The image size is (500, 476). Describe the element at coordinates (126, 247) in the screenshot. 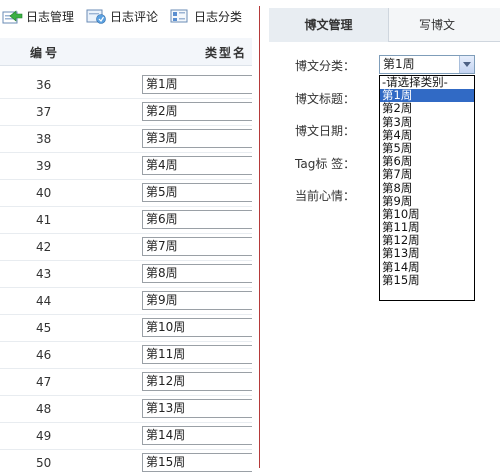

I see `table-row: 42 第7周` at that location.